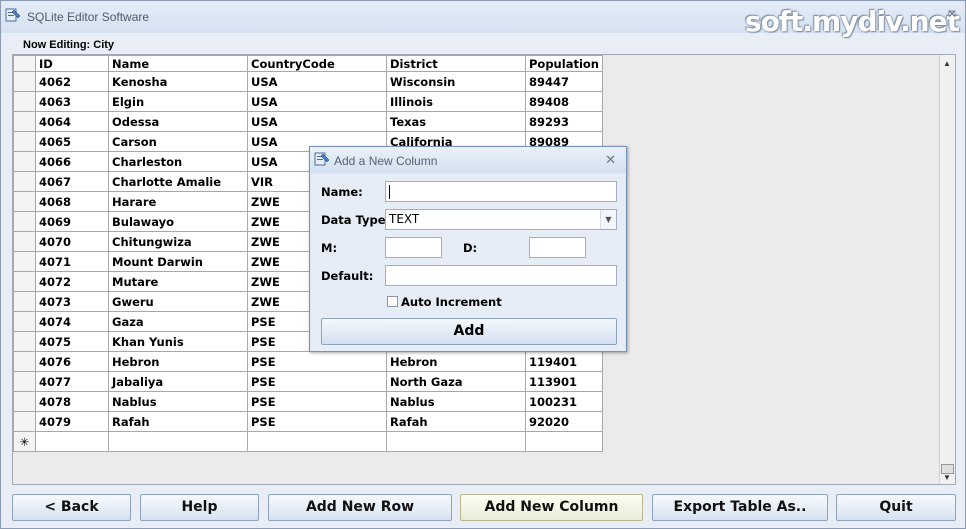  What do you see at coordinates (451, 302) in the screenshot?
I see `auto-increment-label: Auto Increment` at bounding box center [451, 302].